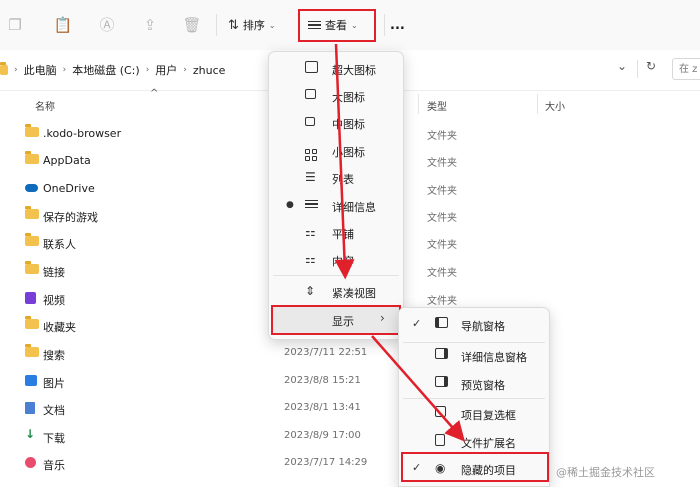 This screenshot has height=487, width=700. What do you see at coordinates (344, 161) in the screenshot?
I see `arrow-view-to-show` at bounding box center [344, 161].